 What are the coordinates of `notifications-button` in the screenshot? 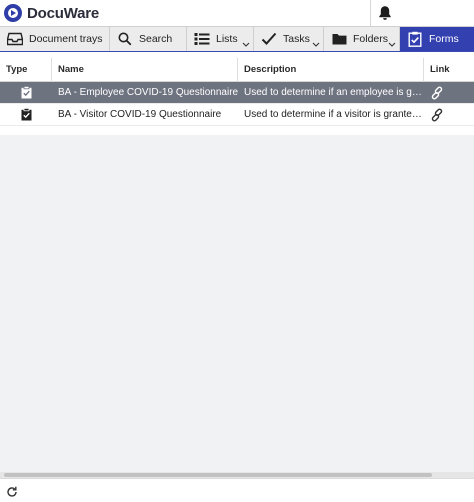 It's located at (384, 13).